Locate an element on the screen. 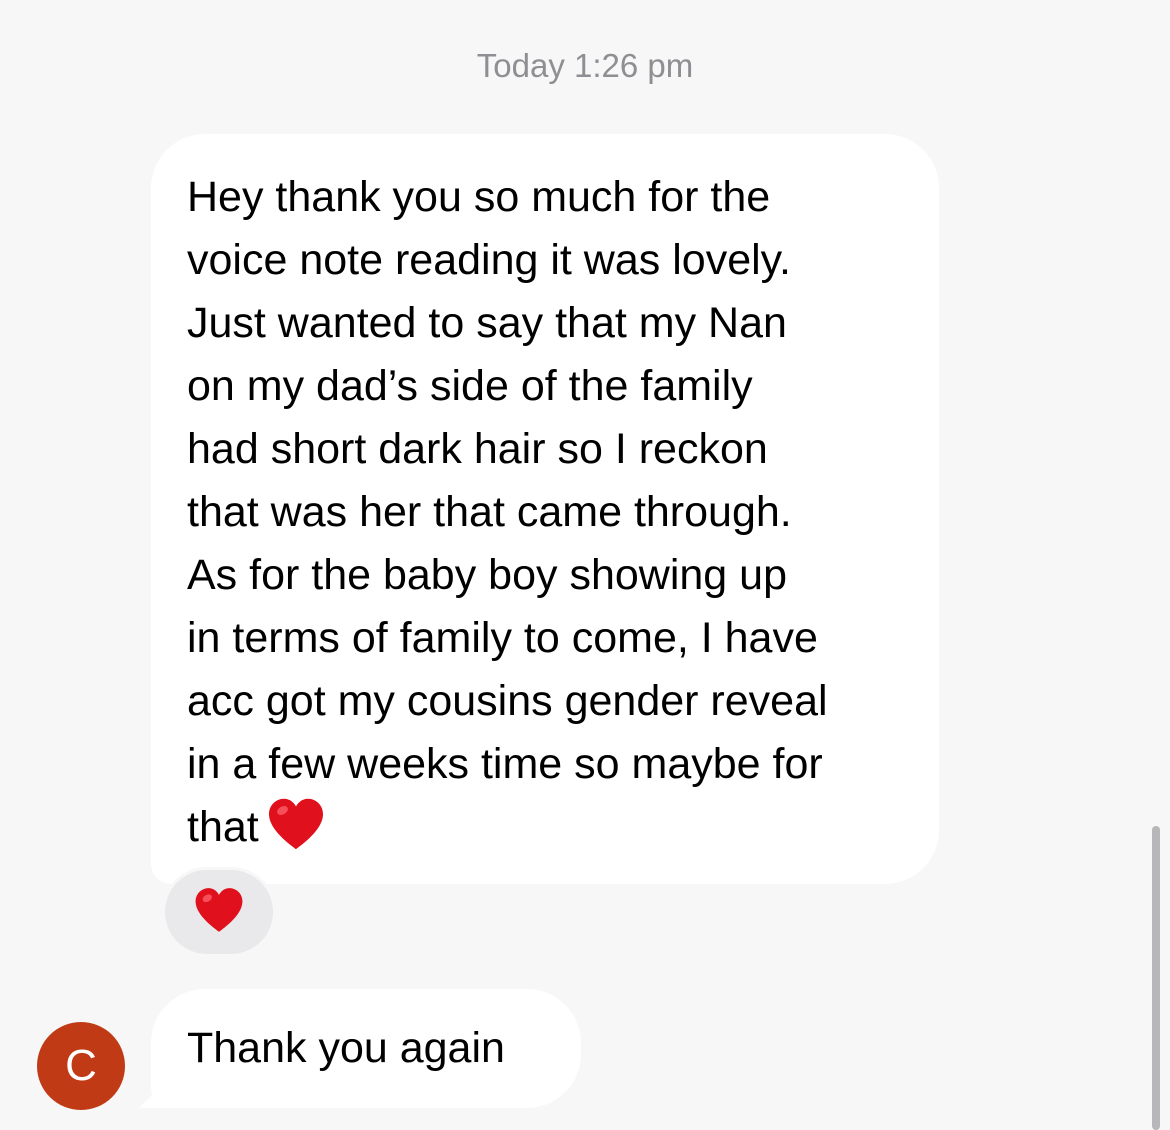  message-bubble: Thank you again is located at coordinates (366, 1048).